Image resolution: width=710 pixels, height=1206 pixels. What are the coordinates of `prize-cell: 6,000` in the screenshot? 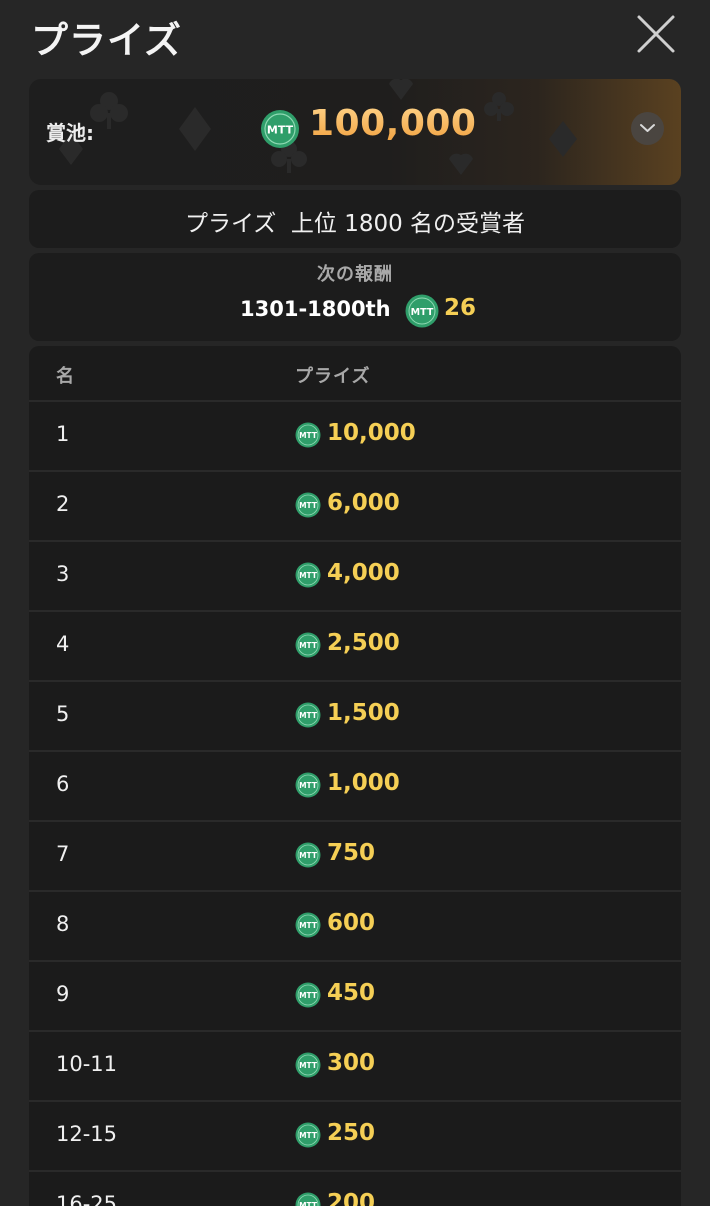 It's located at (363, 503).